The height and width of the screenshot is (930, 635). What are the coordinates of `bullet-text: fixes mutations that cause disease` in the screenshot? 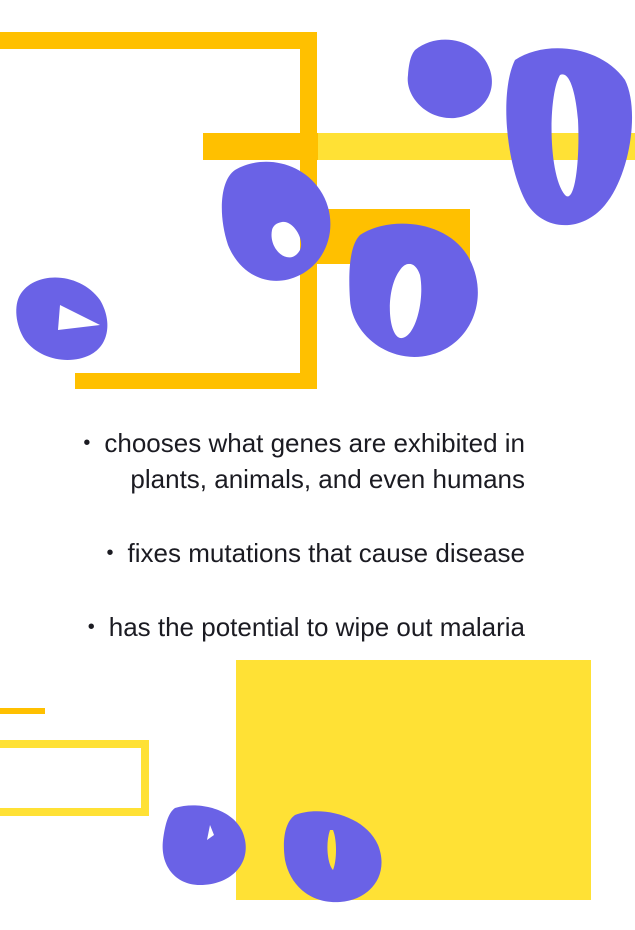 It's located at (326, 553).